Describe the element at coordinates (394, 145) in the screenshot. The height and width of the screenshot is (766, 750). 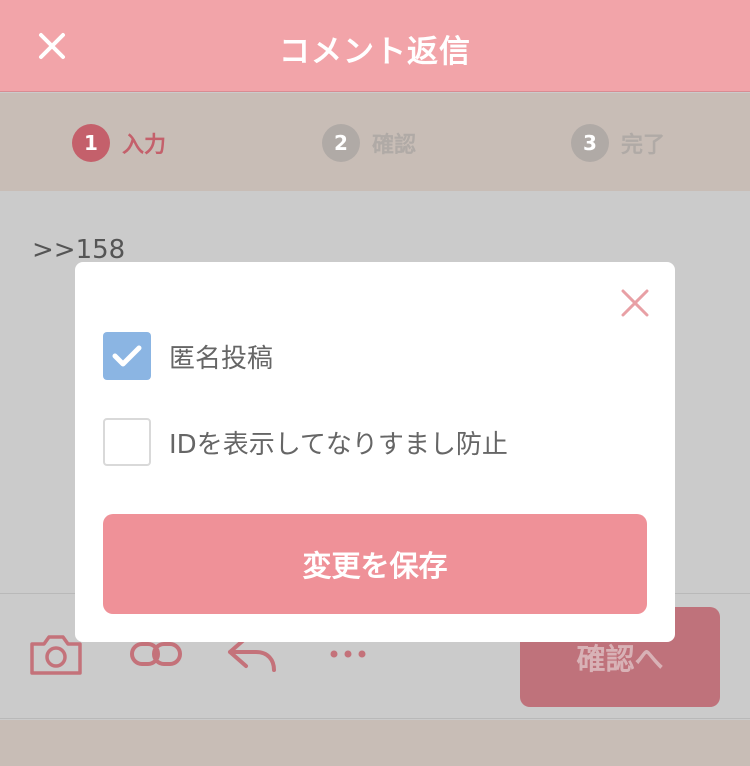
I see `step-label: 確認` at that location.